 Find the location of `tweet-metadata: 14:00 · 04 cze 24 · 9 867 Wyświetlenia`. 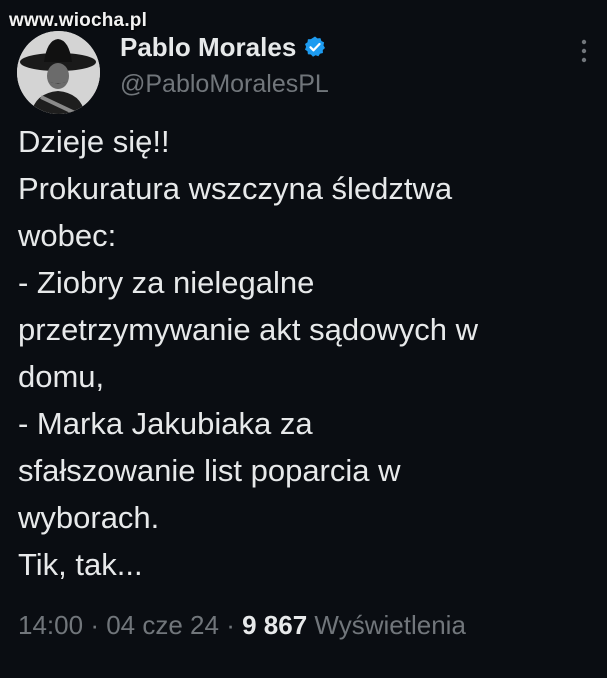

tweet-metadata: 14:00 · 04 cze 24 · 9 867 Wyświetlenia is located at coordinates (242, 625).